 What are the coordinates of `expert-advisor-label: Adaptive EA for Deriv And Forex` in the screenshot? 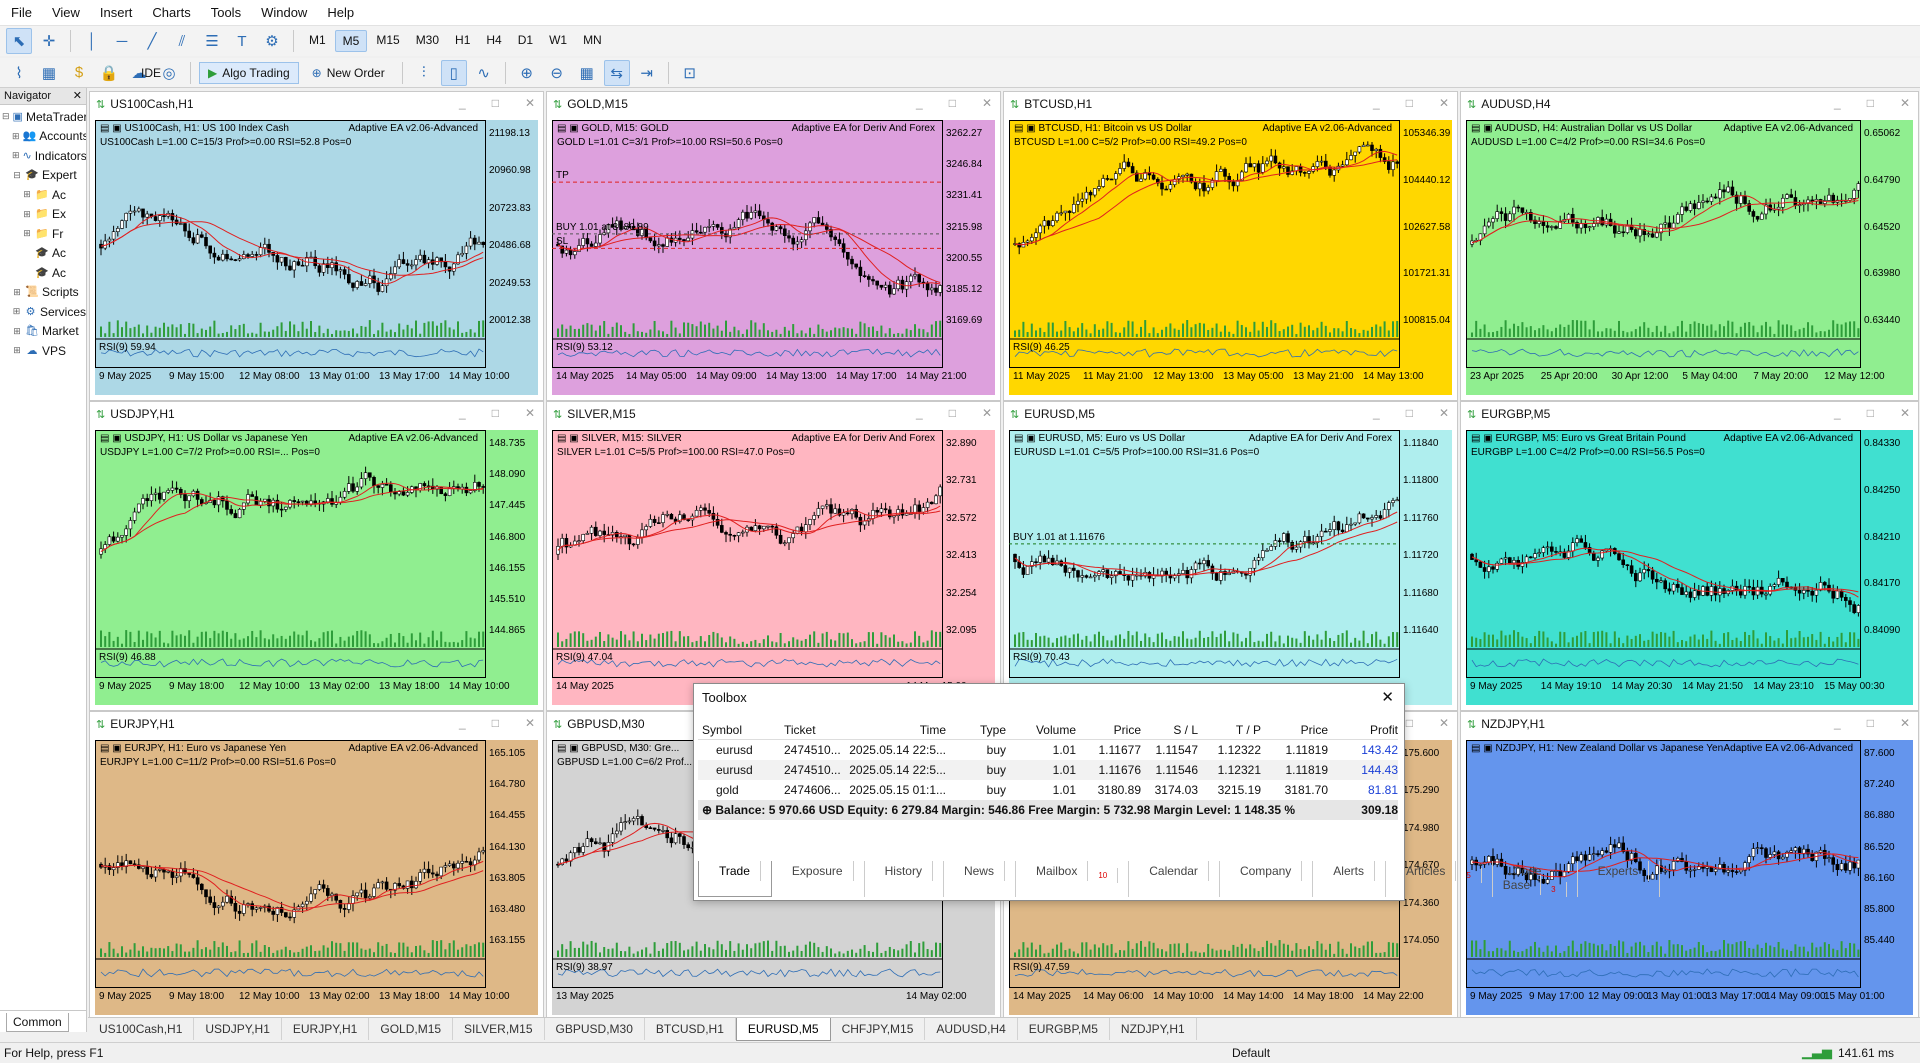 It's located at (1320, 438).